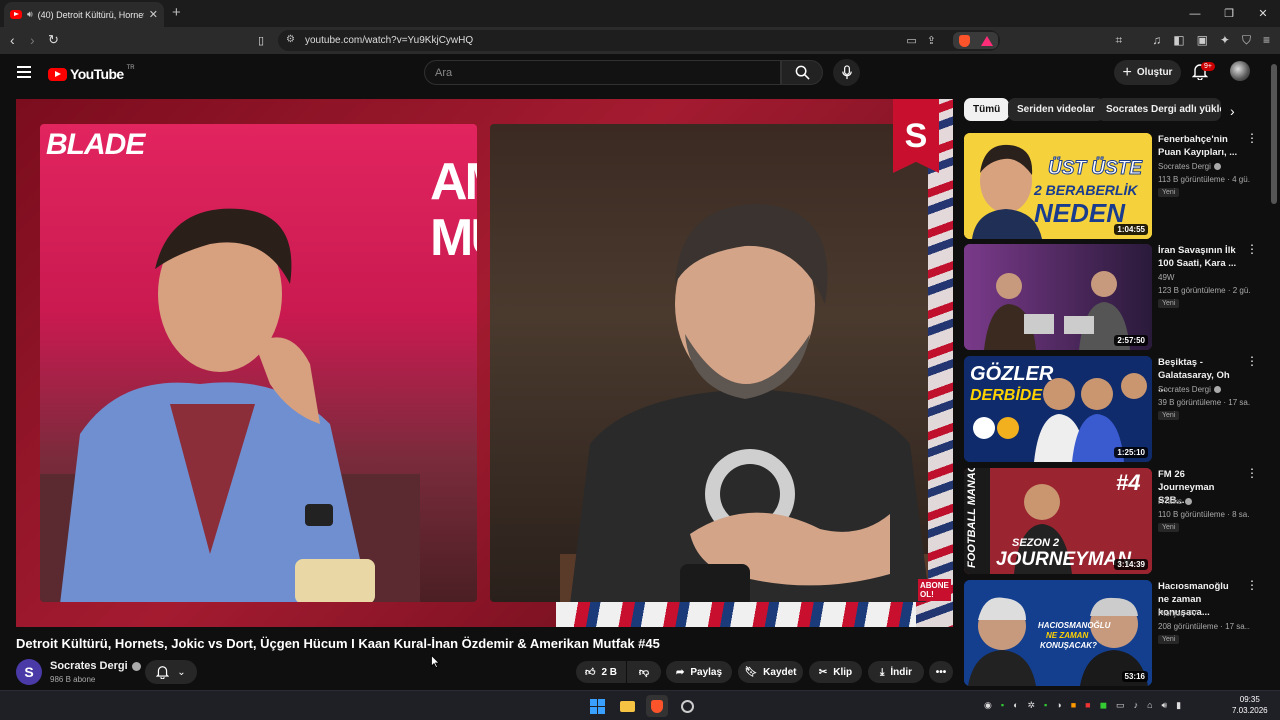 The height and width of the screenshot is (720, 1280). I want to click on tray-app-icon: ◐, so click(1015, 705).